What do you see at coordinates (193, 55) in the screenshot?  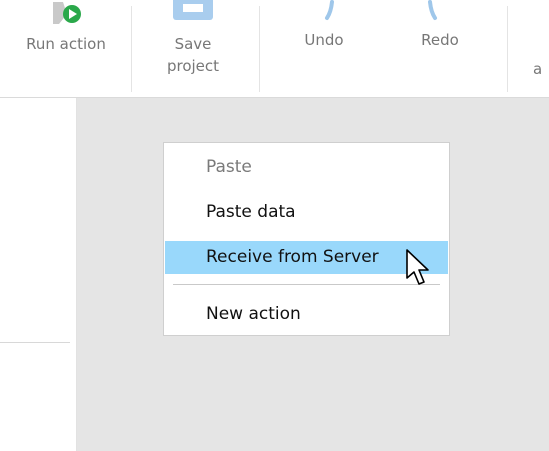 I see `save-project-label: Save project` at bounding box center [193, 55].